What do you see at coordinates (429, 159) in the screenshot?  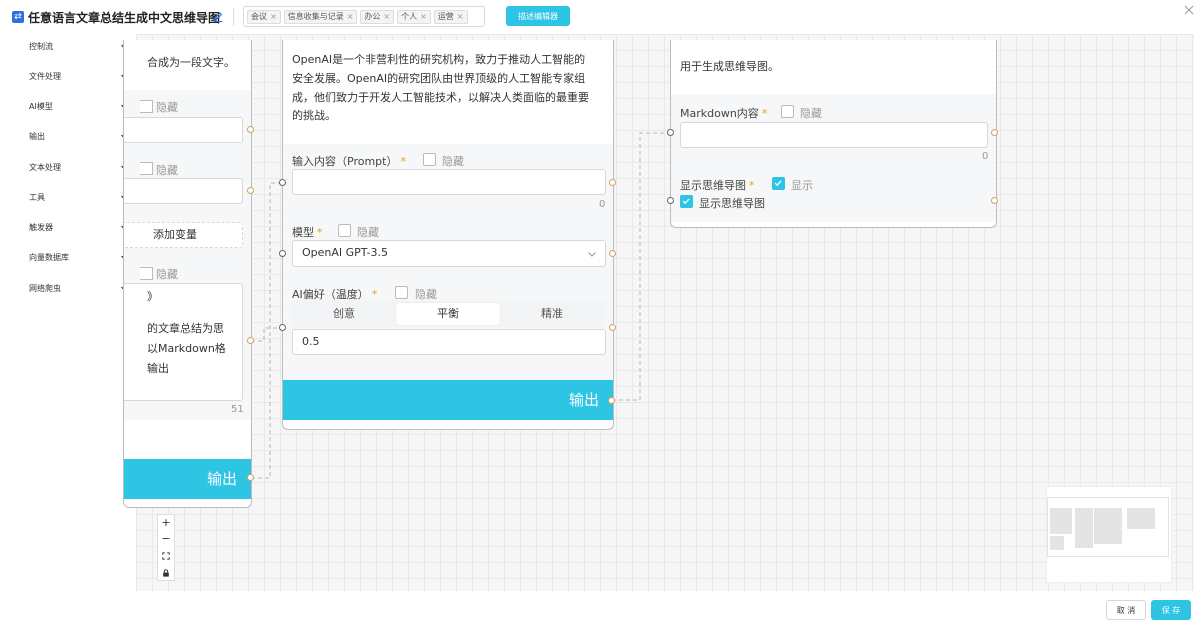 I see `prompt-hide-checkbox` at bounding box center [429, 159].